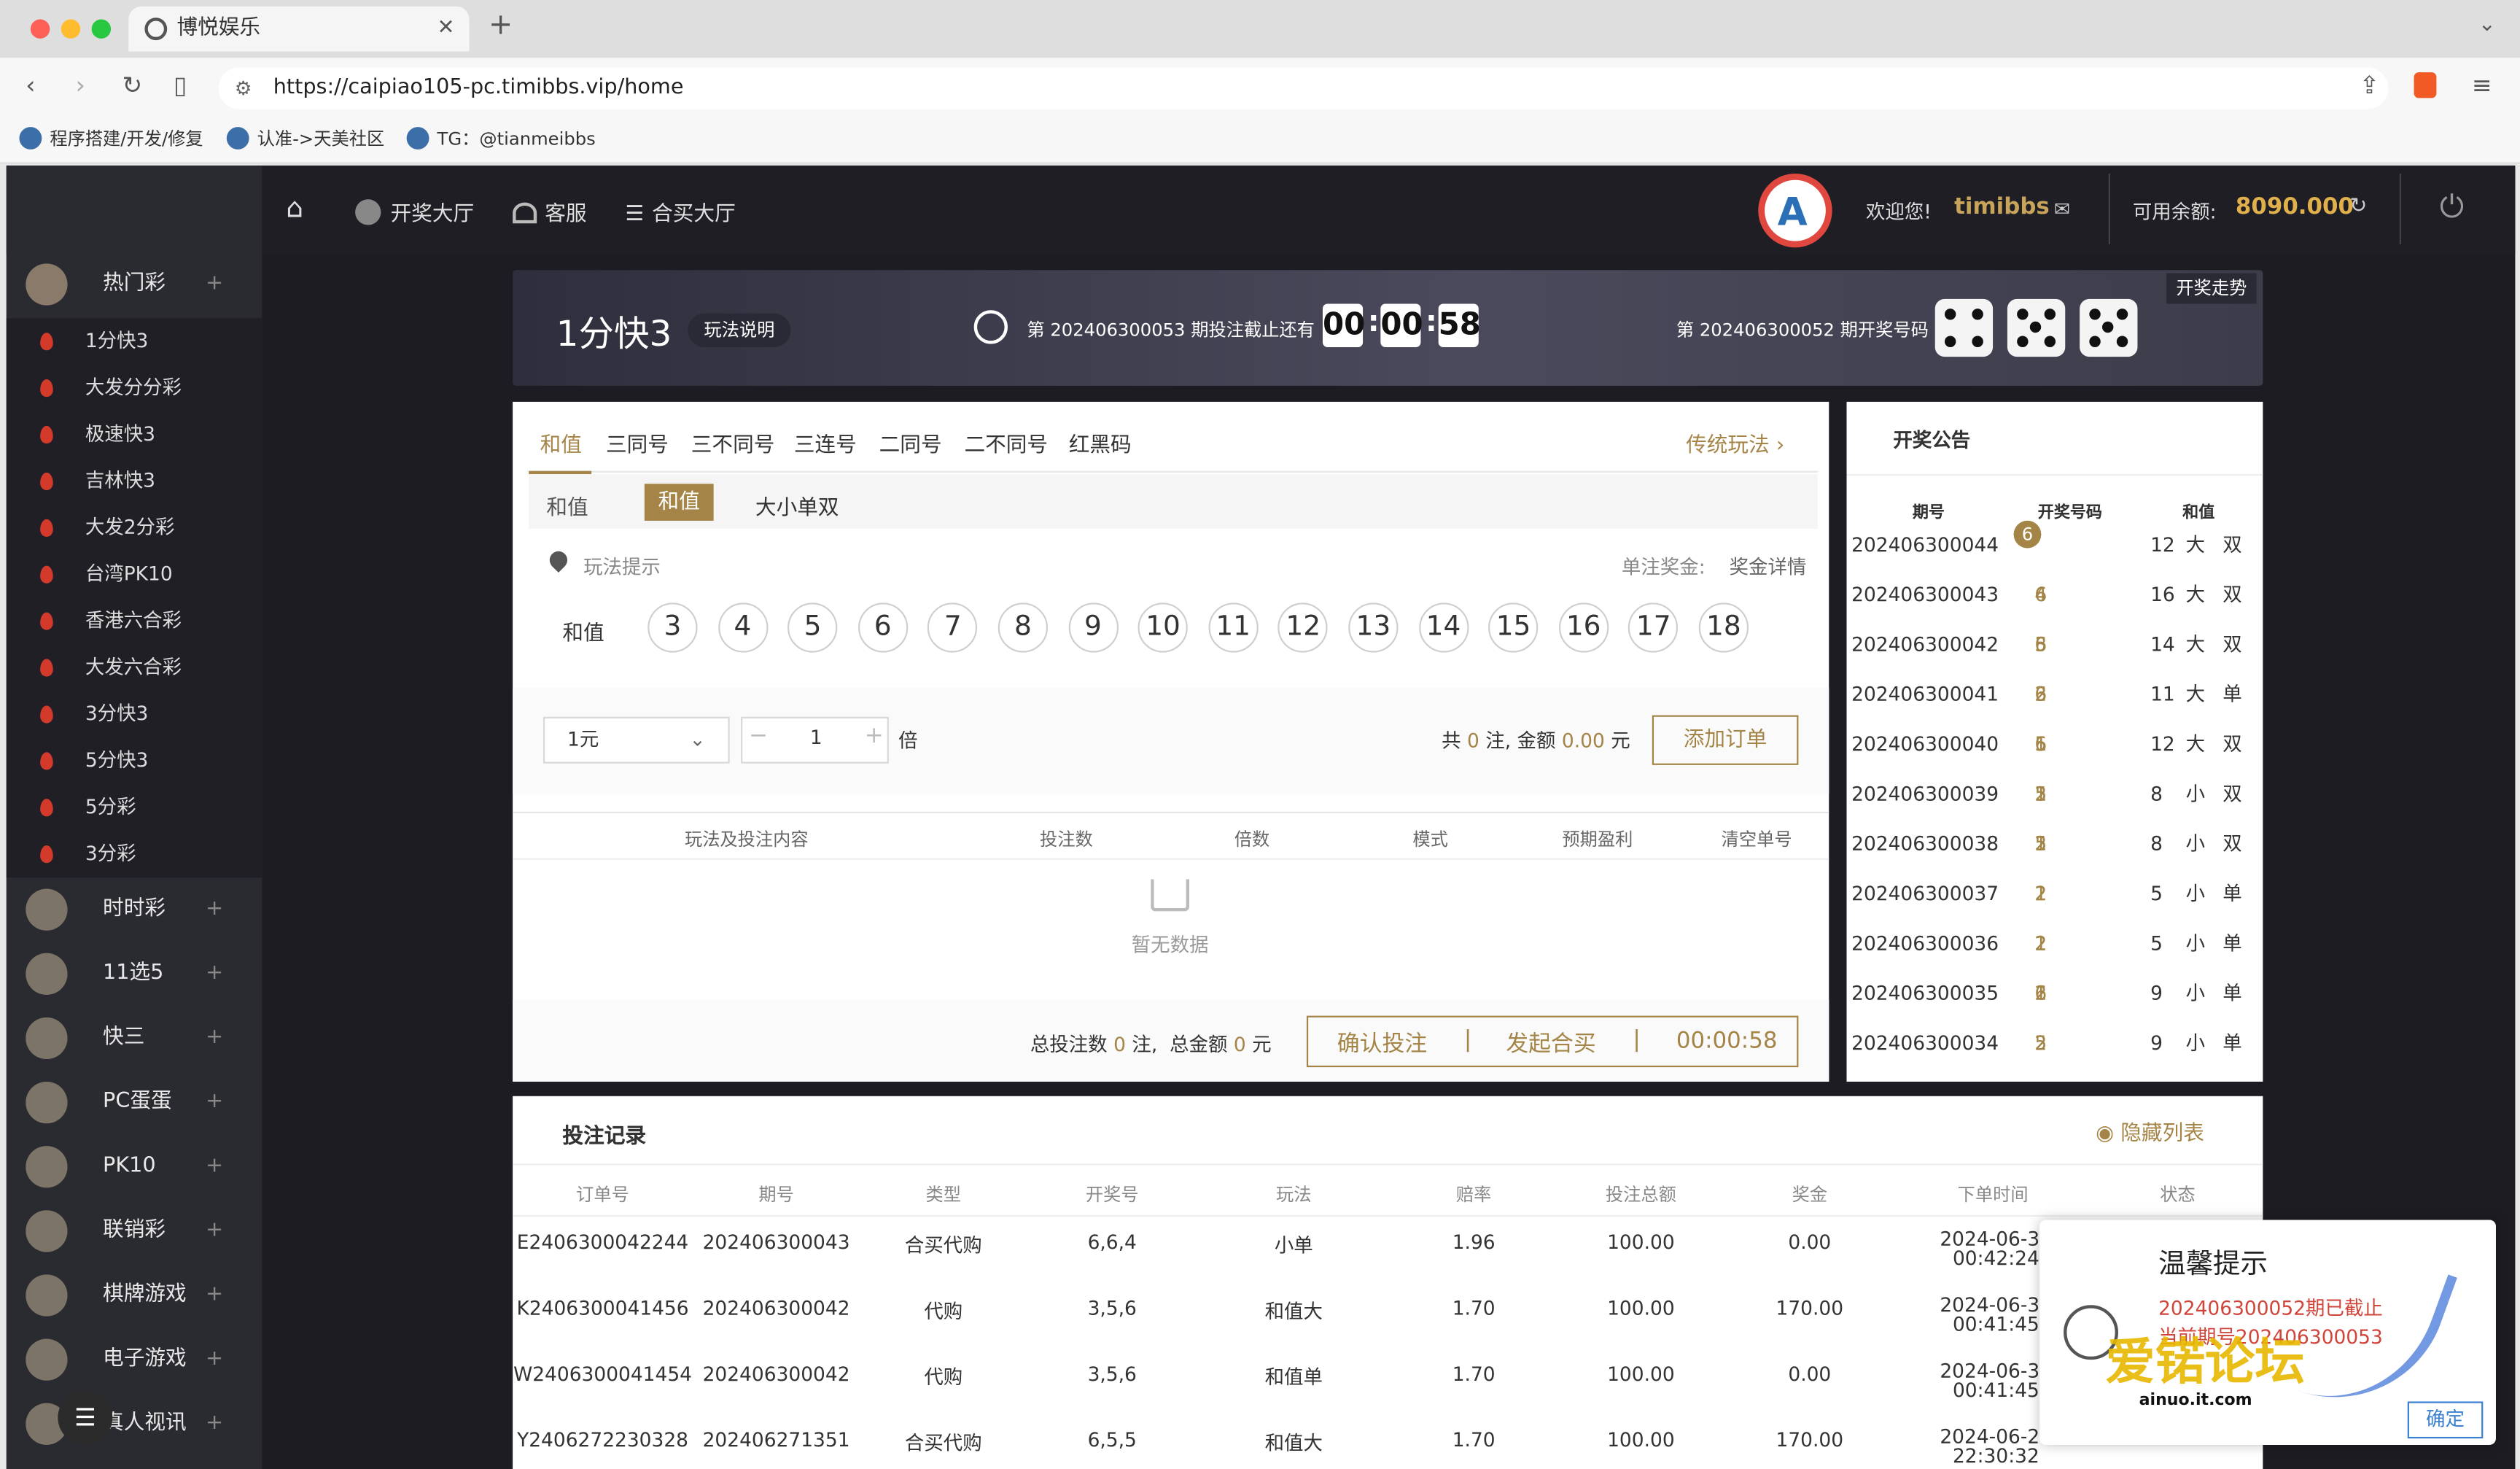  What do you see at coordinates (134, 341) in the screenshot?
I see `sidebar-item-hot-0: 1分快3` at bounding box center [134, 341].